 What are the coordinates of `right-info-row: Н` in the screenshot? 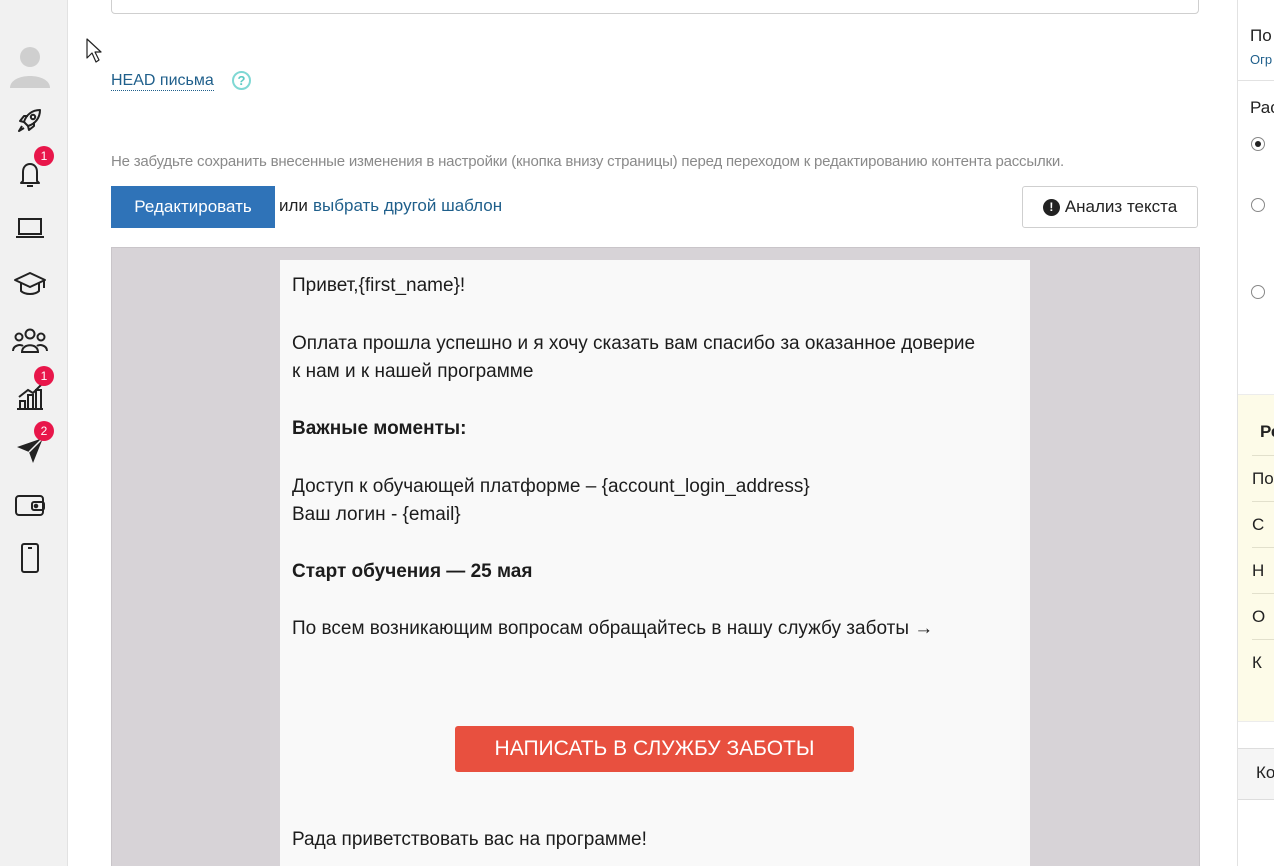 It's located at (1263, 570).